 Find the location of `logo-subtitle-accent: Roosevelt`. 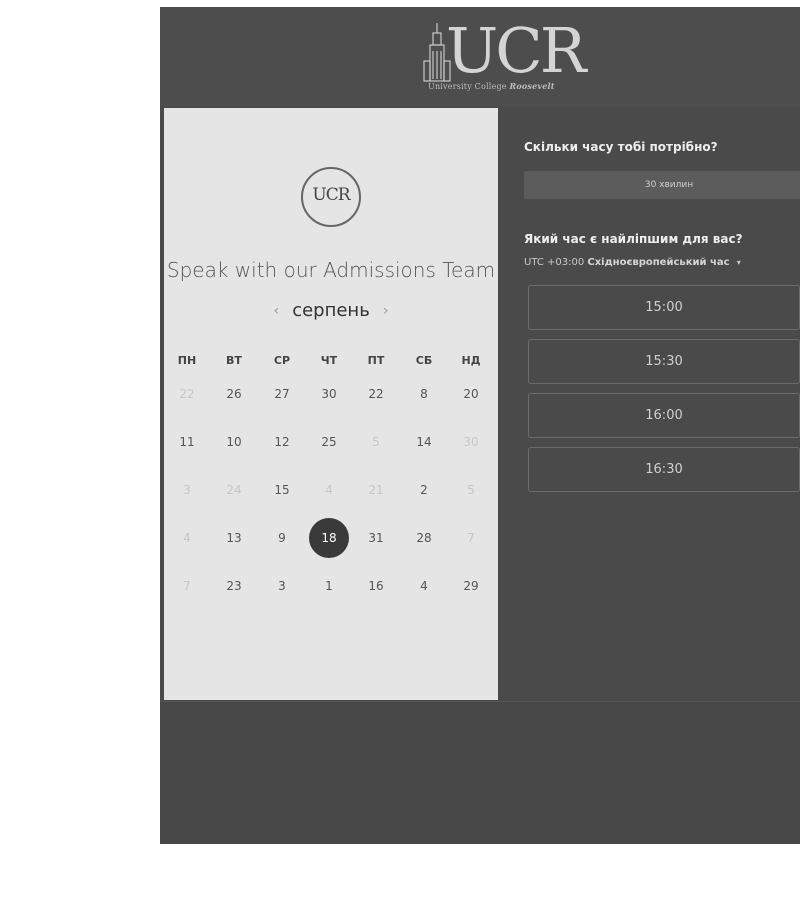

logo-subtitle-accent: Roosevelt is located at coordinates (532, 86).